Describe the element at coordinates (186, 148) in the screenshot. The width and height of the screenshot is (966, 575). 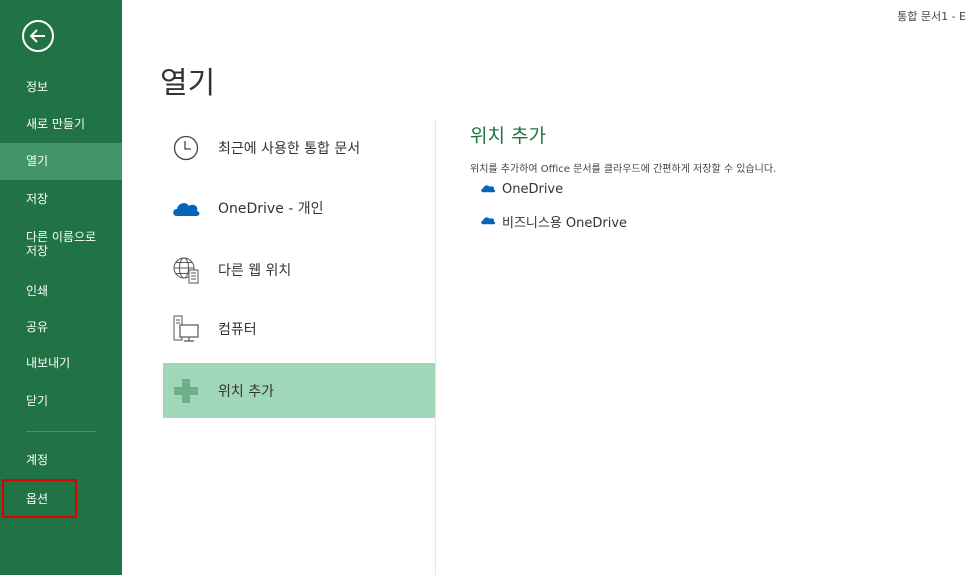
I see `clock-icon` at that location.